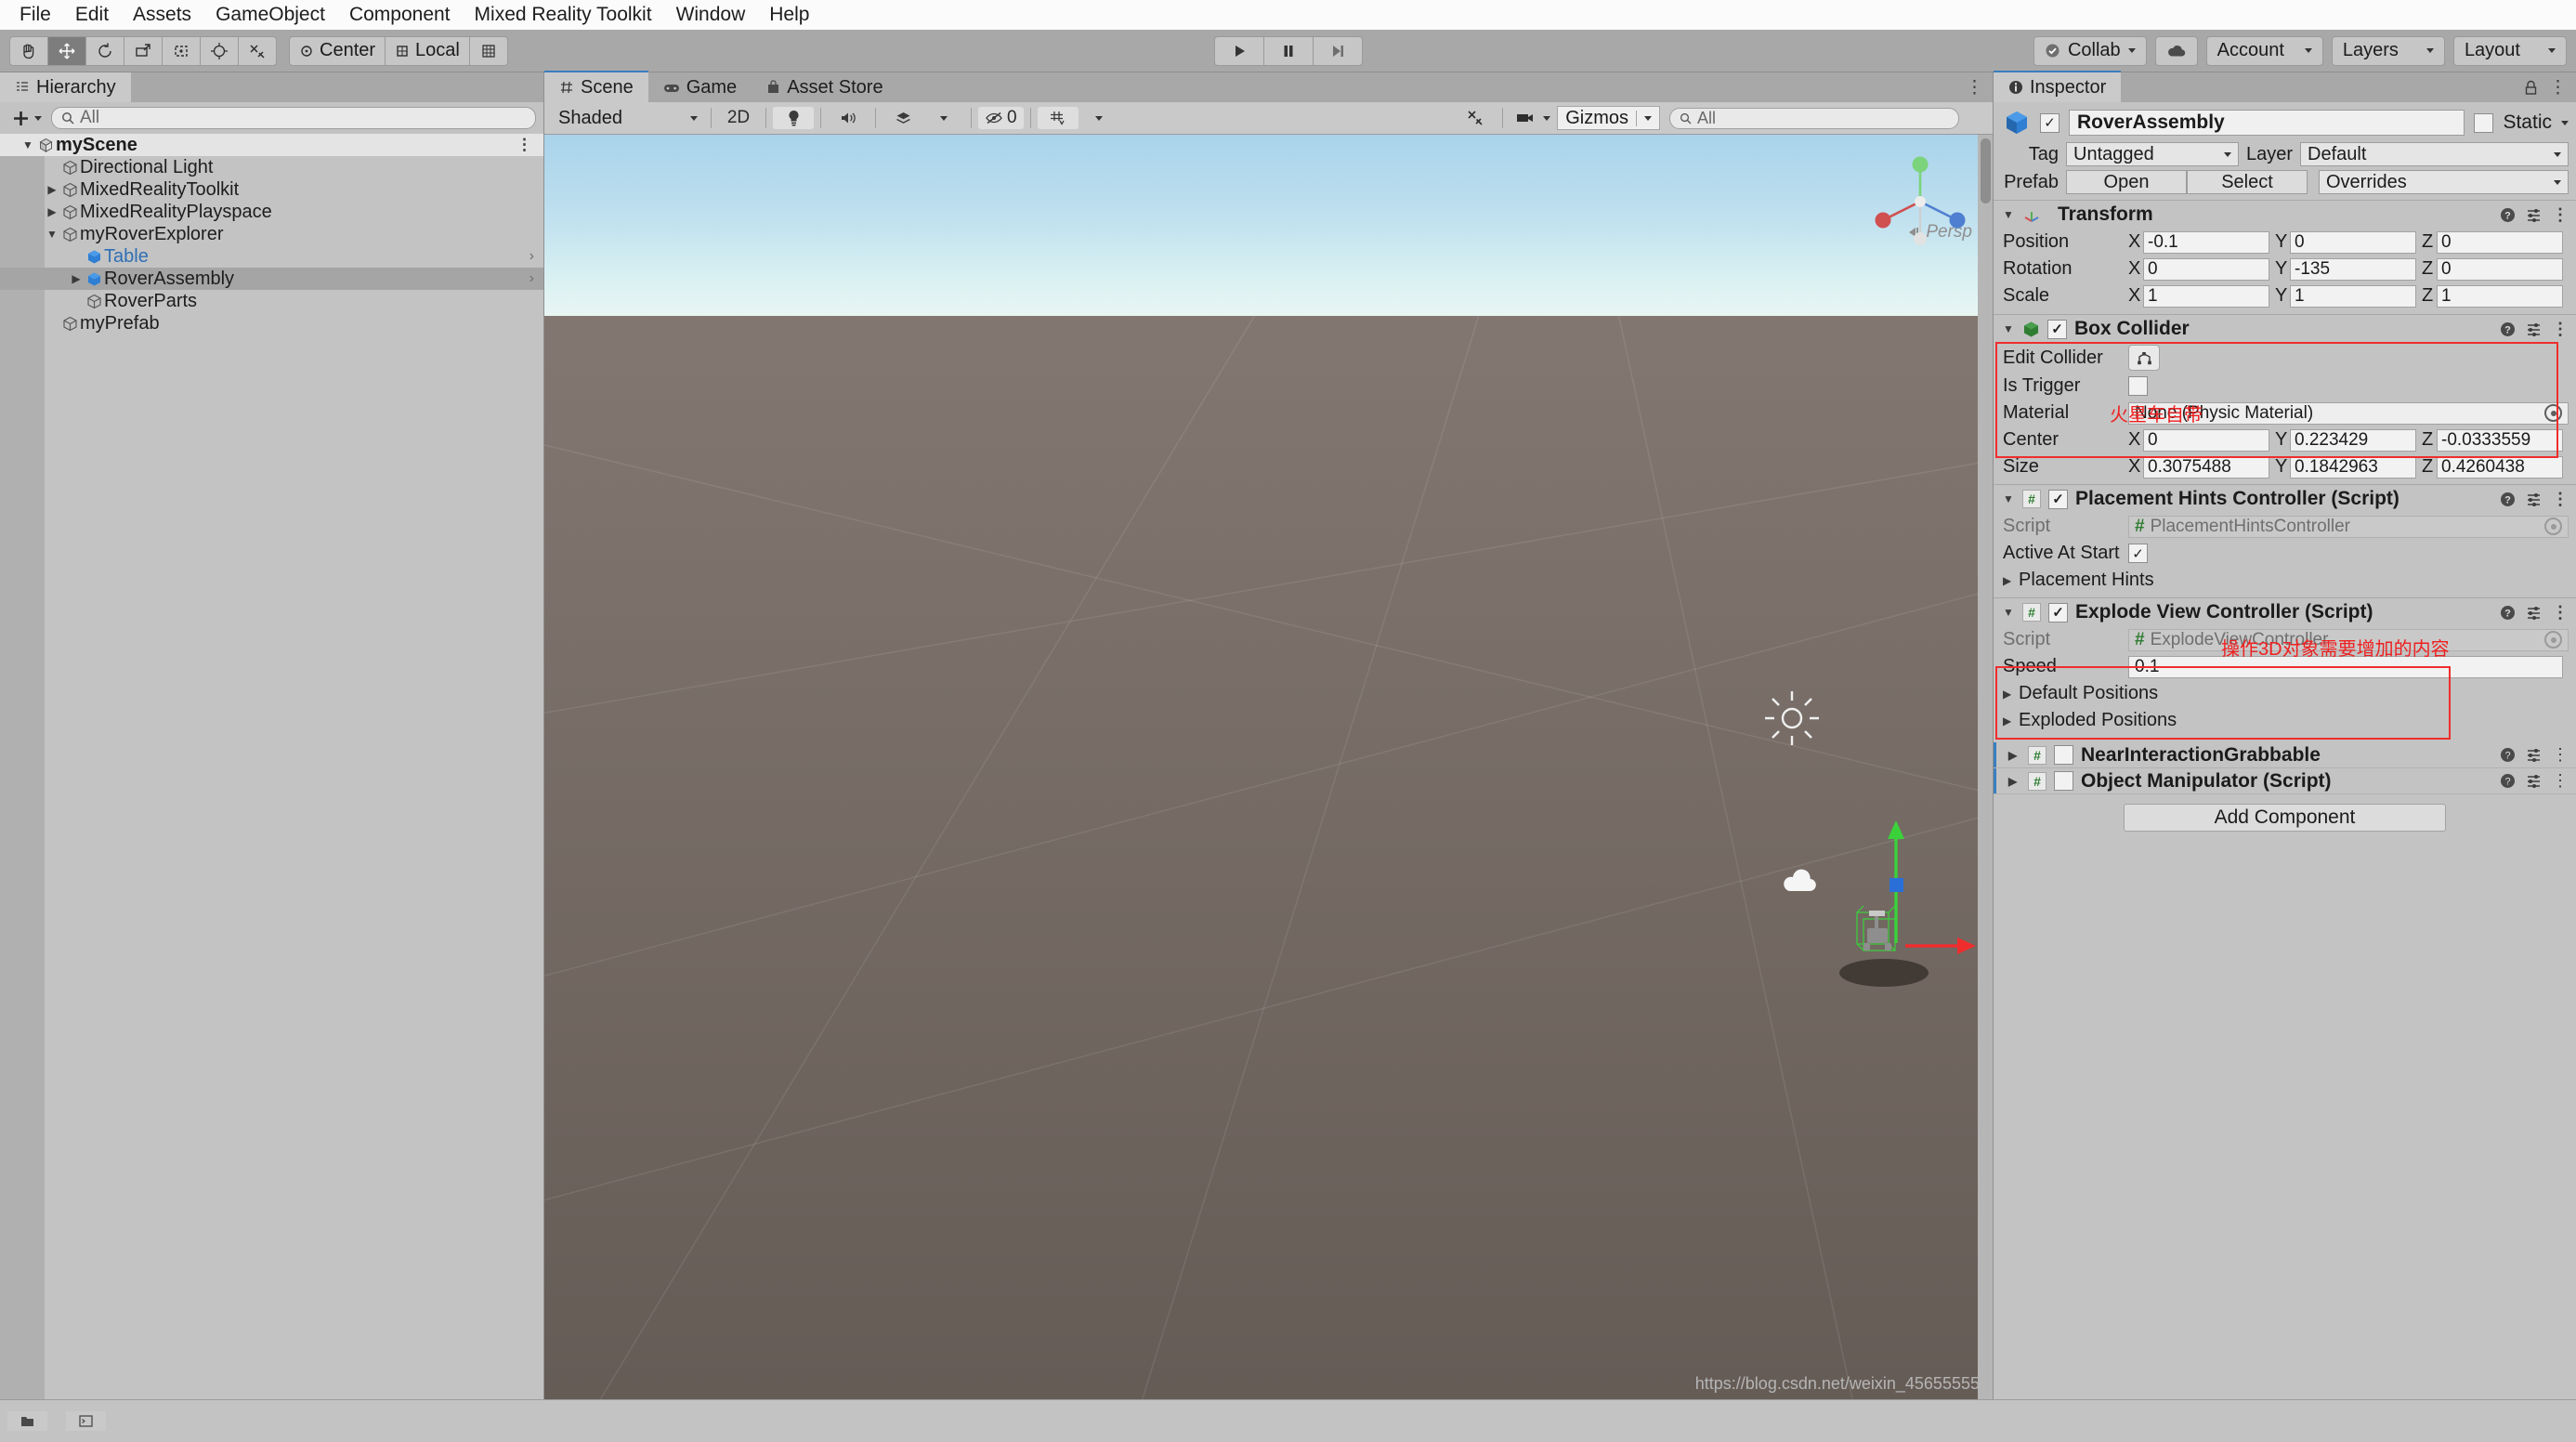 The height and width of the screenshot is (1442, 2576). Describe the element at coordinates (162, 15) in the screenshot. I see `menu-item-assets: Assets` at that location.